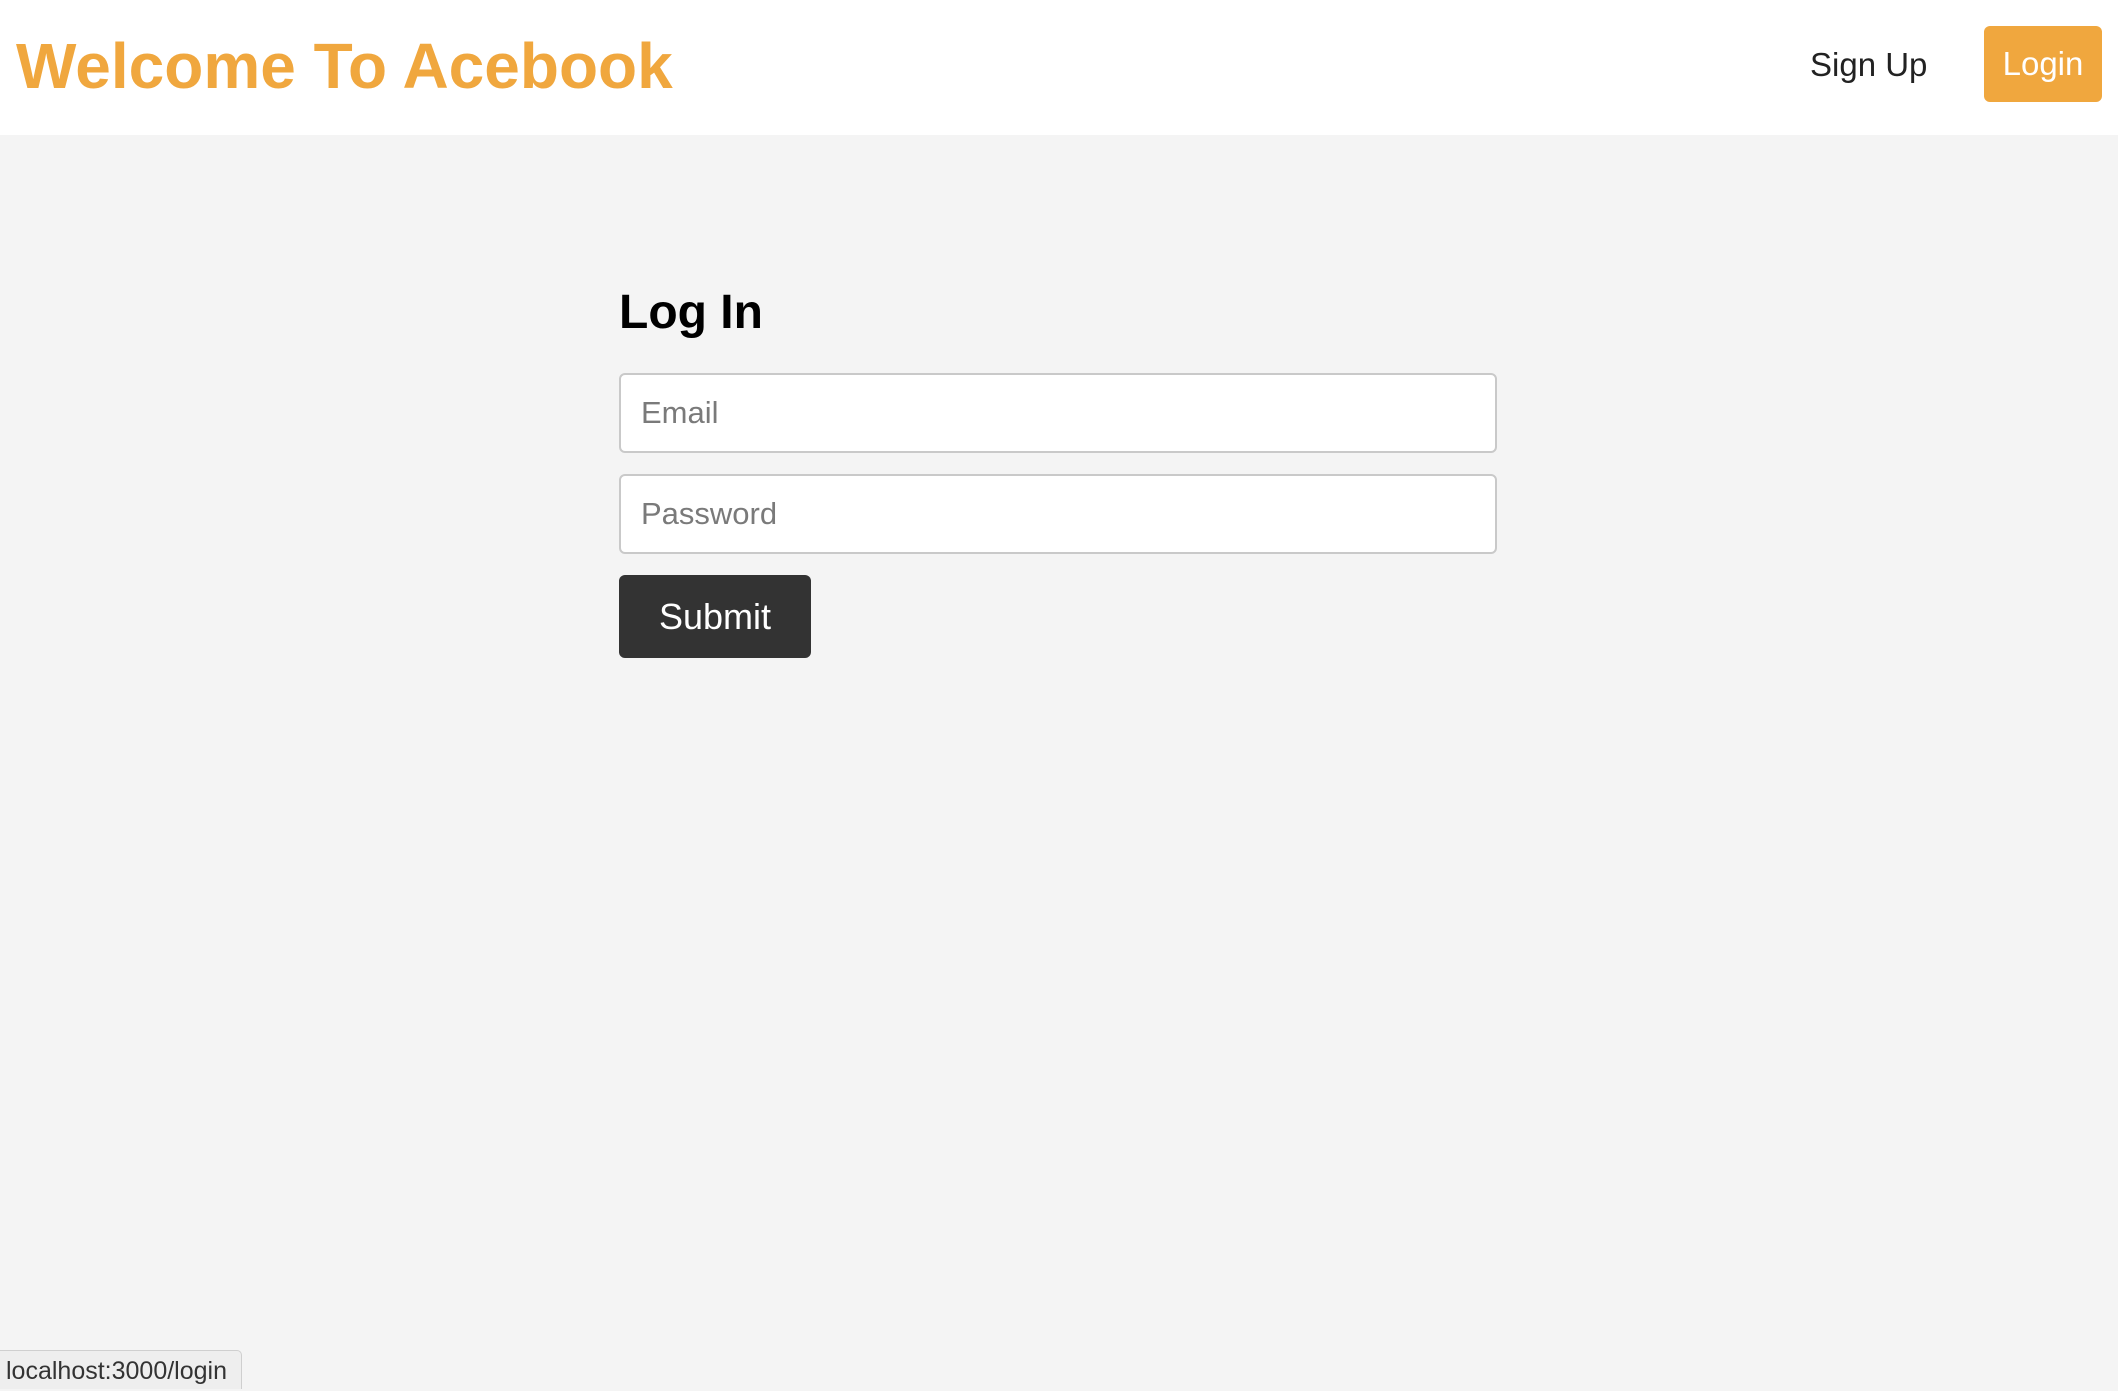  Describe the element at coordinates (1058, 514) in the screenshot. I see `password-input` at that location.